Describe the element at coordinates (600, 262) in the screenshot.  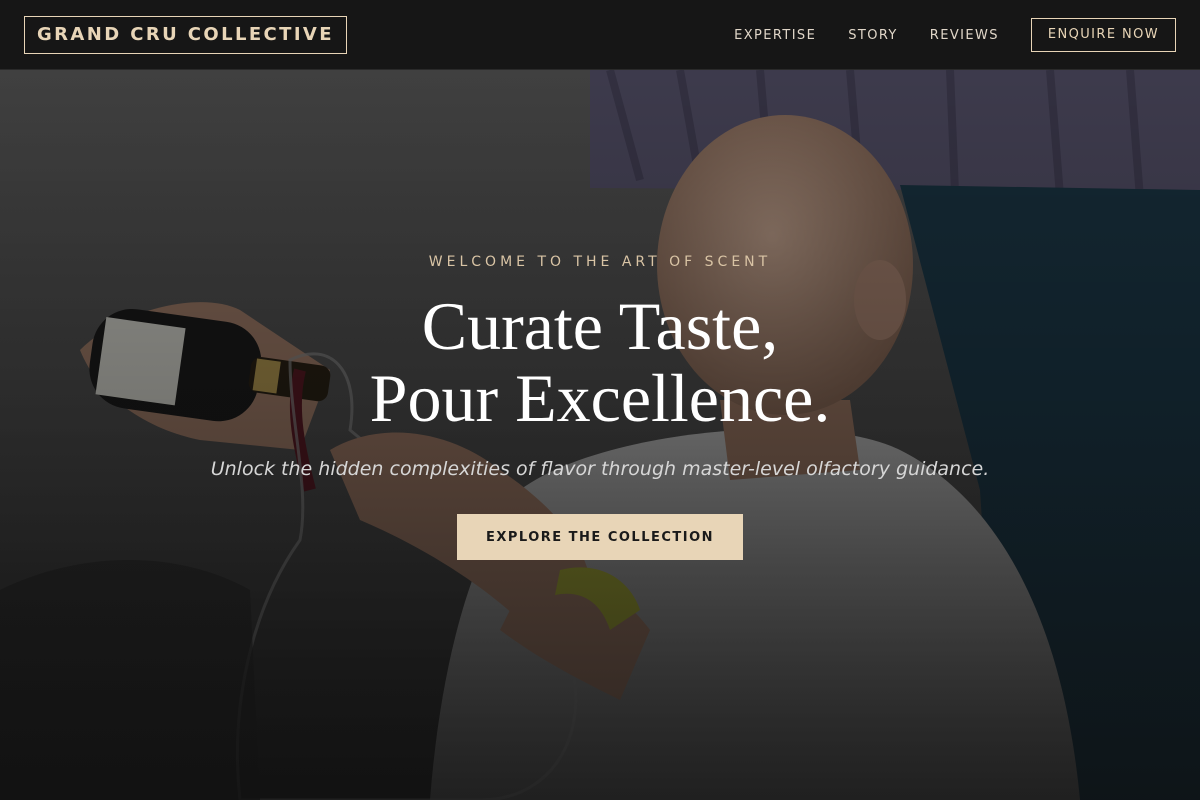
I see `hero-eyebrow: WELCOME TO THE ART OF SCENT` at that location.